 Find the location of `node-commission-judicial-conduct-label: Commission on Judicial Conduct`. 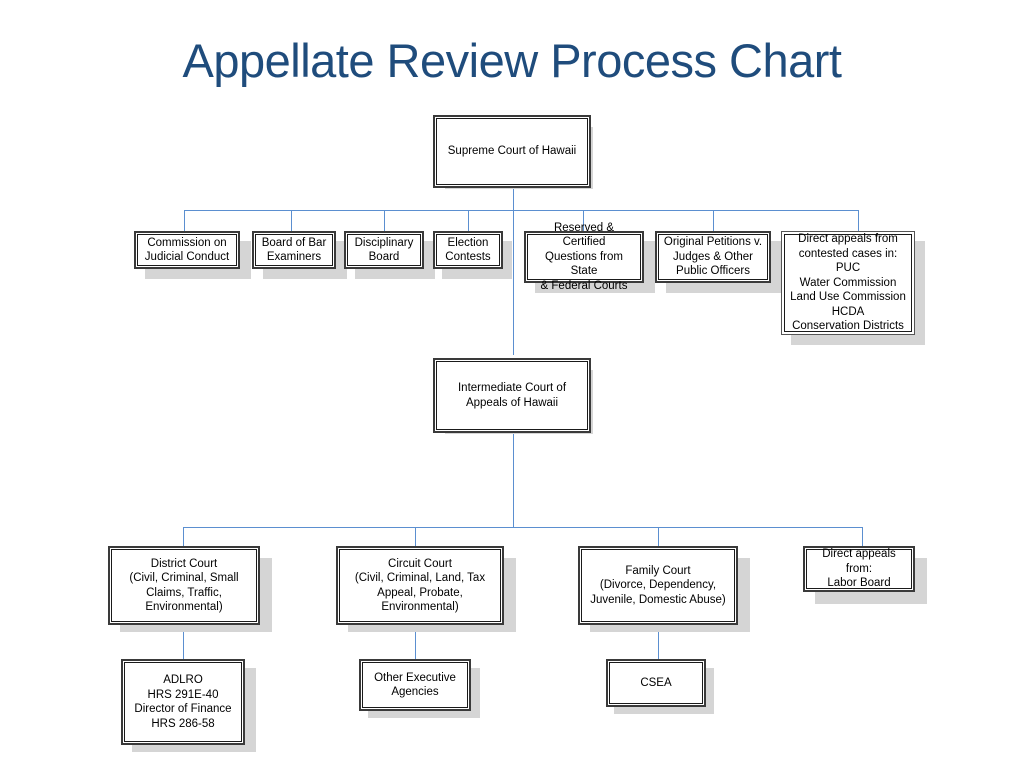

node-commission-judicial-conduct-label: Commission on Judicial Conduct is located at coordinates (187, 250).